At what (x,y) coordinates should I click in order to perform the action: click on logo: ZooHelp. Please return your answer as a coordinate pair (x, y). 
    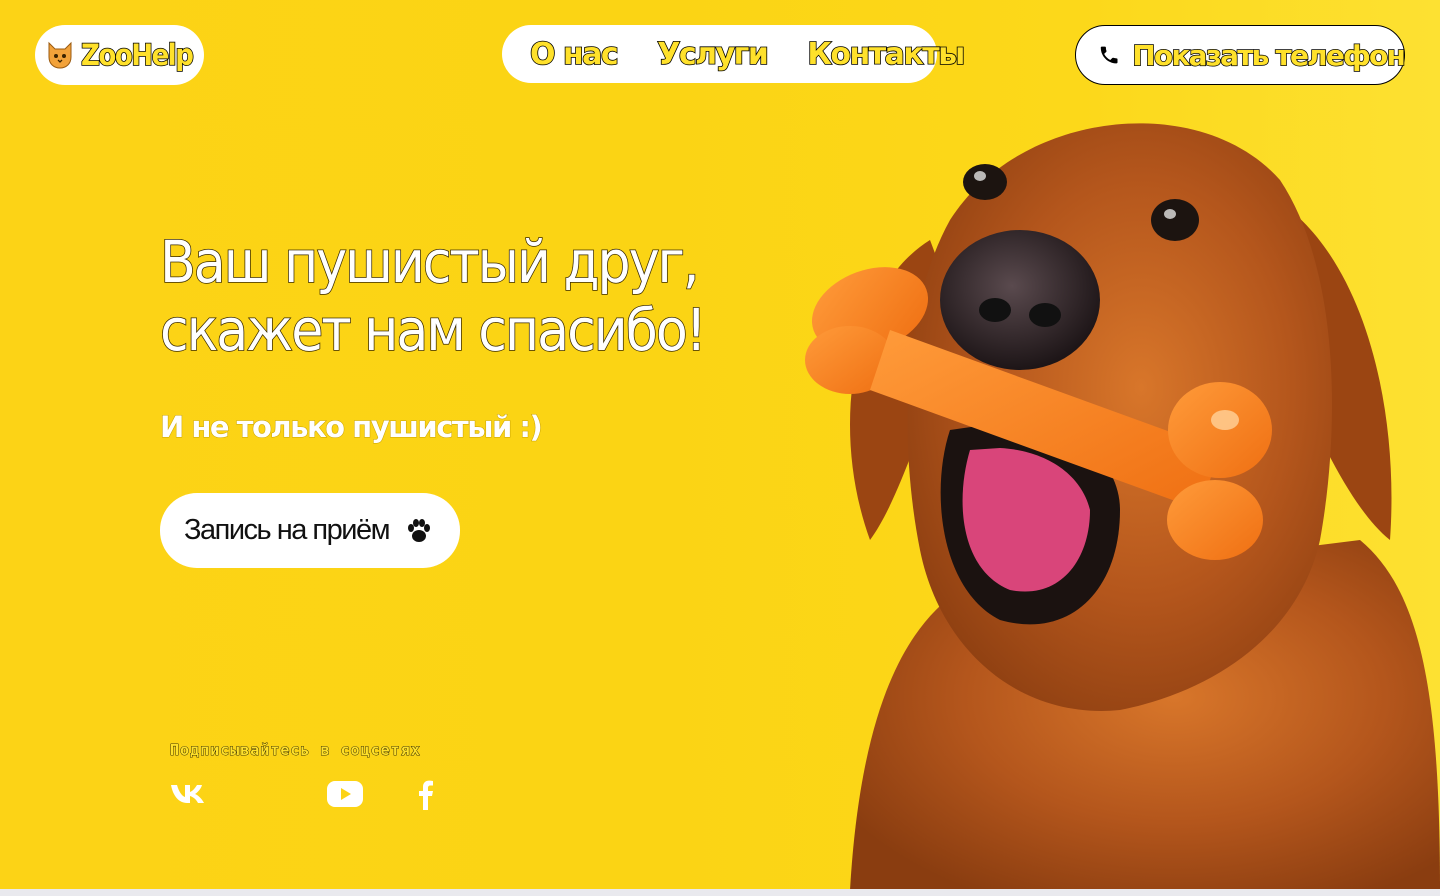
    Looking at the image, I should click on (119, 55).